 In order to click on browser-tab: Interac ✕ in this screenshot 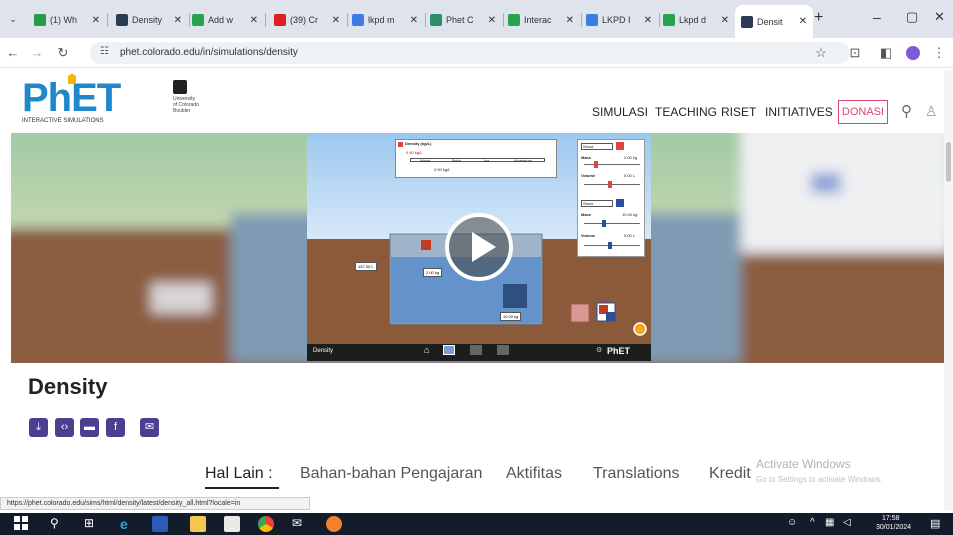, I will do `click(541, 20)`.